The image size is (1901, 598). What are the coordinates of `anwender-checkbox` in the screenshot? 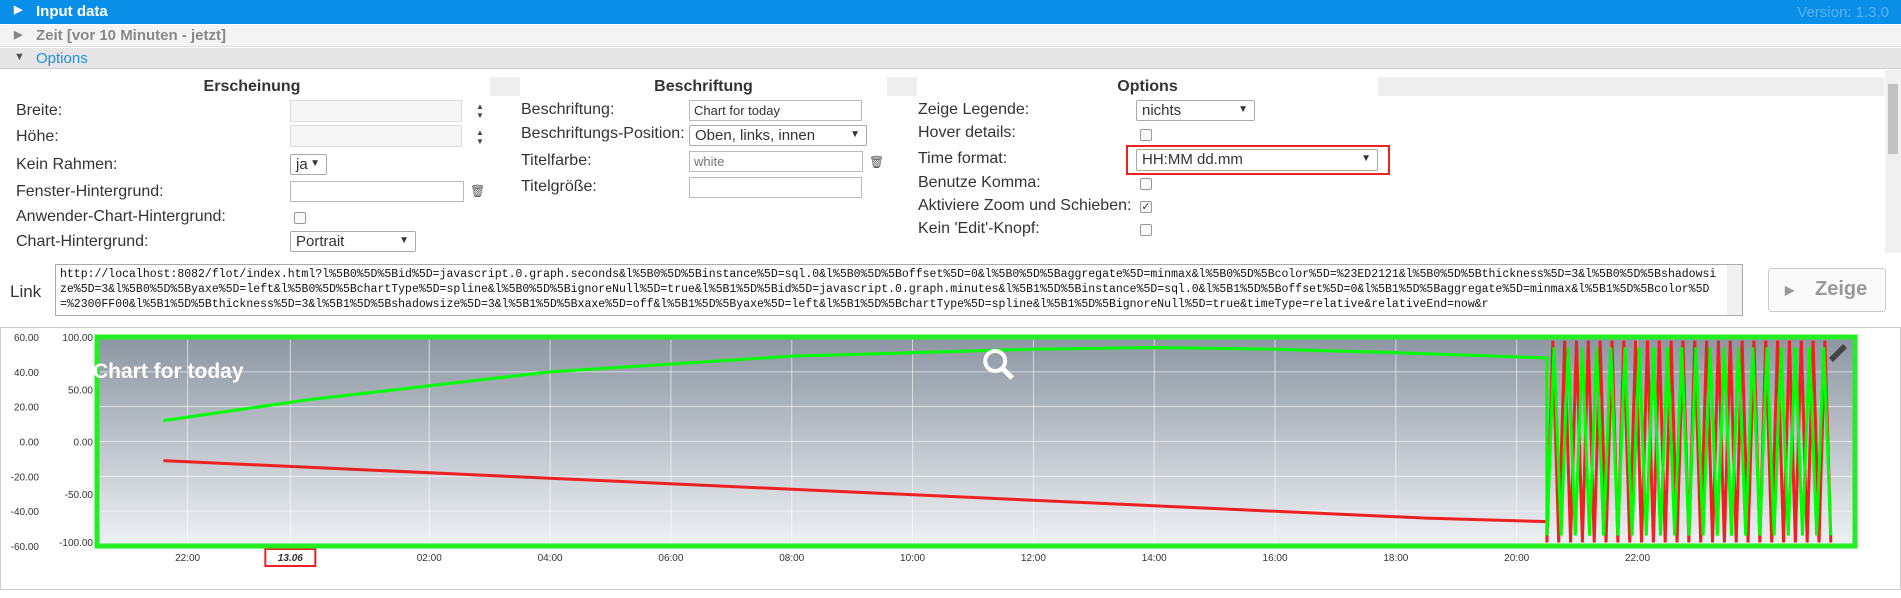 It's located at (300, 218).